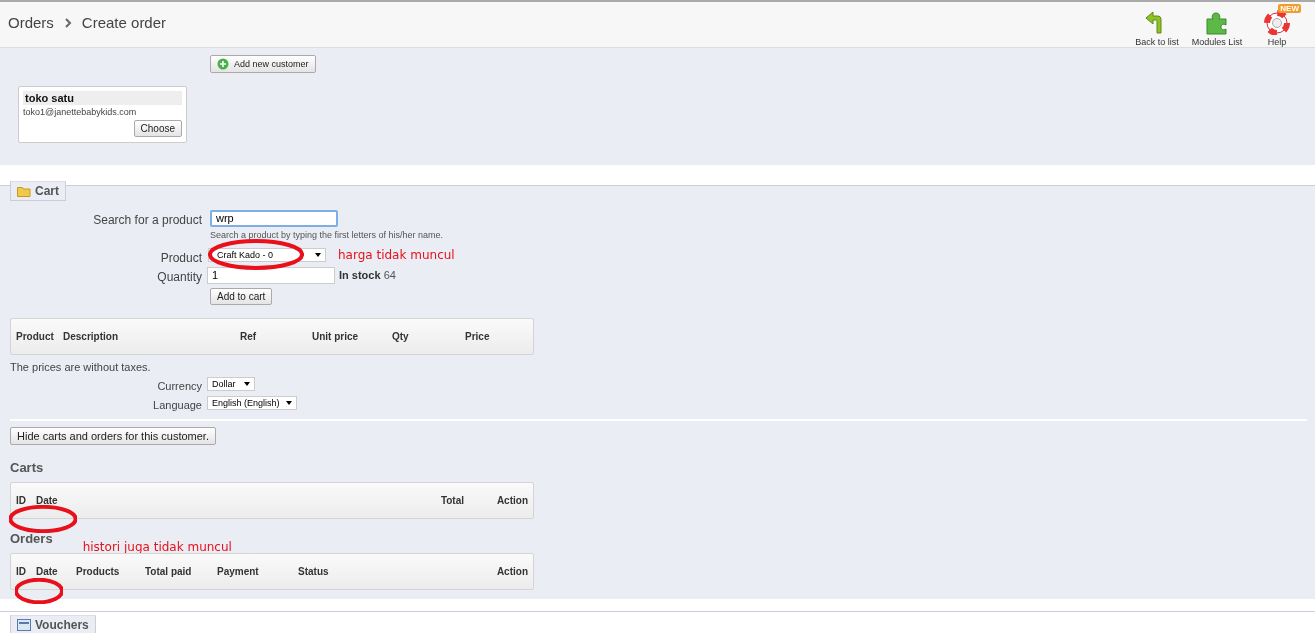 Image resolution: width=1315 pixels, height=633 pixels. I want to click on toolbar-button: Back to list, so click(1157, 25).